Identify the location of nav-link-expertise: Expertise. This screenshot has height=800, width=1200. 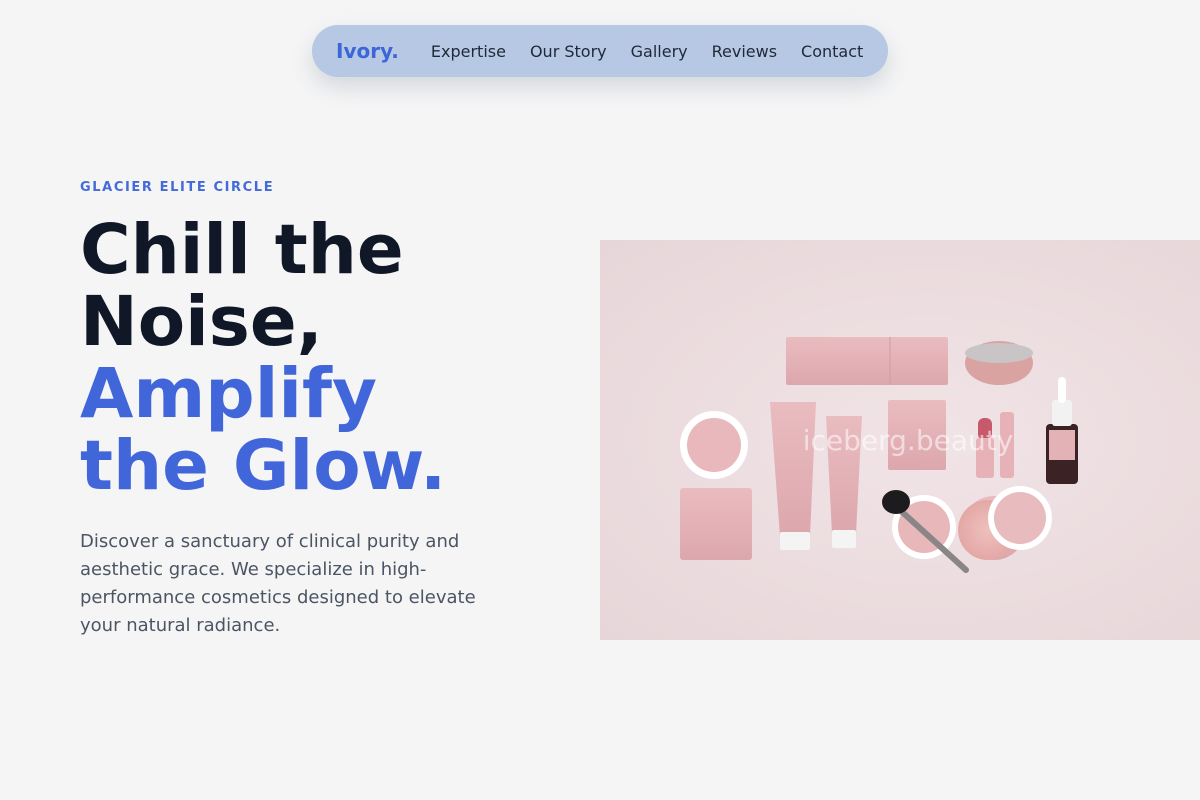
(468, 51).